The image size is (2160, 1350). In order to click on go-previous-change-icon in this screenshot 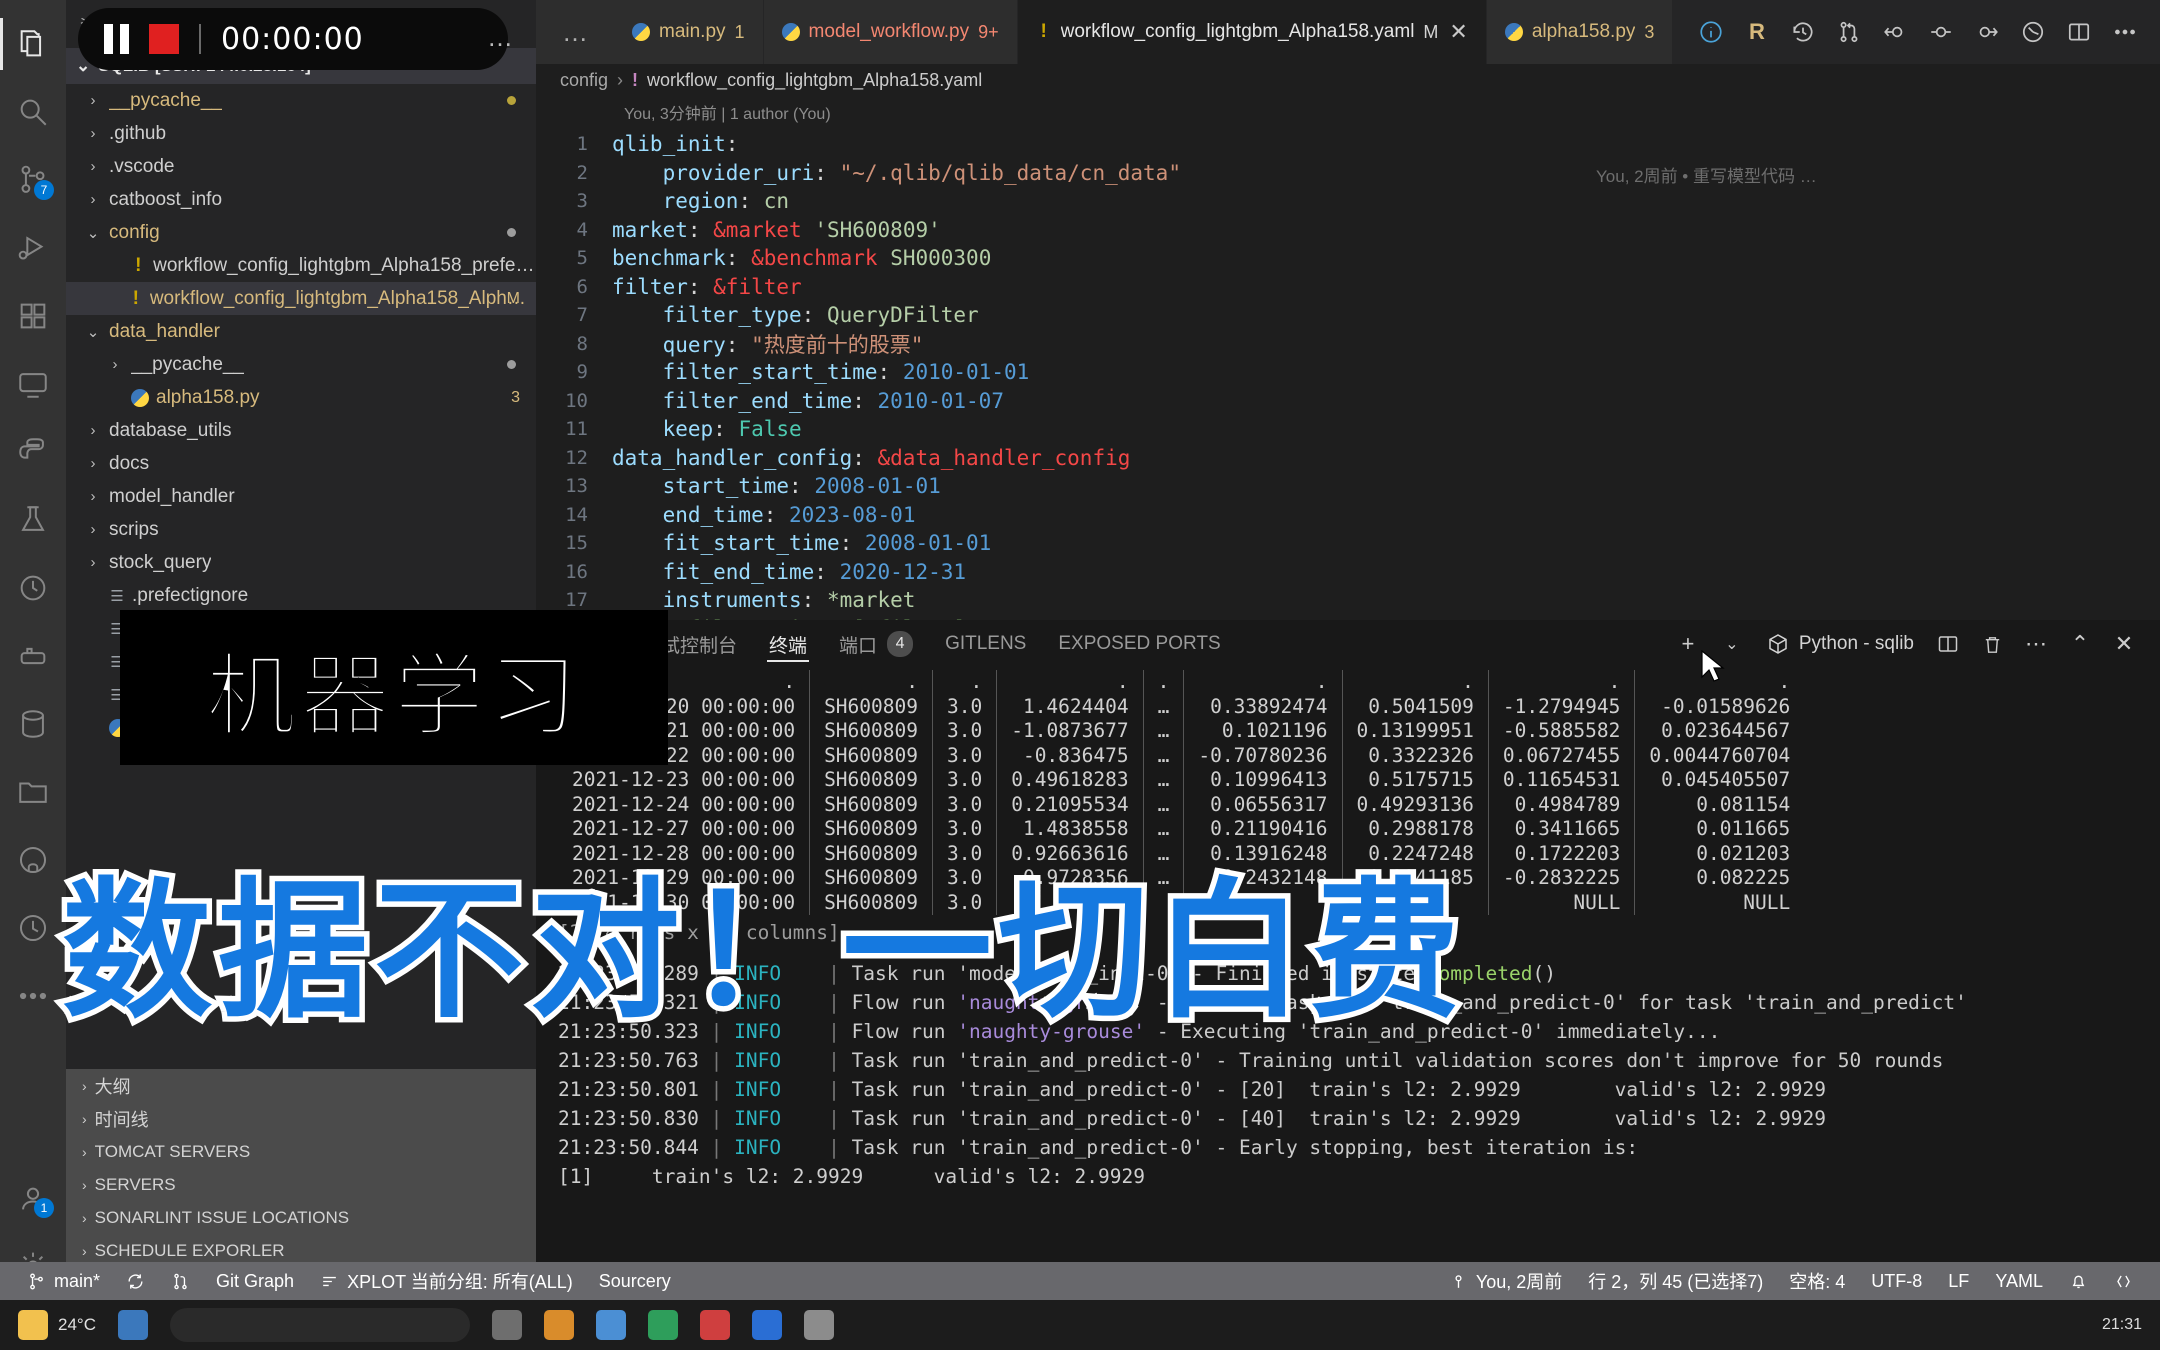, I will do `click(1895, 32)`.